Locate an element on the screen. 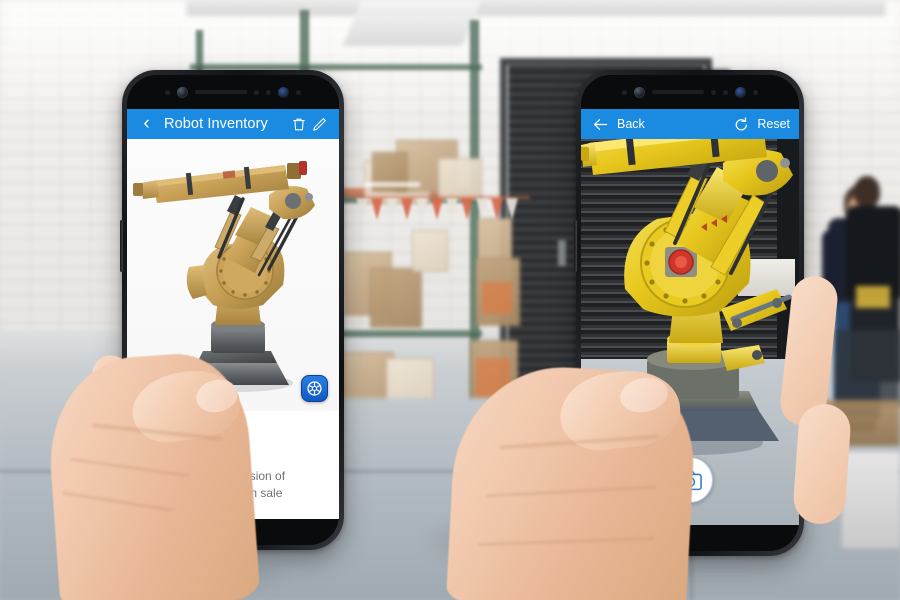 Image resolution: width=900 pixels, height=600 pixels. reset-label: Reset is located at coordinates (773, 124).